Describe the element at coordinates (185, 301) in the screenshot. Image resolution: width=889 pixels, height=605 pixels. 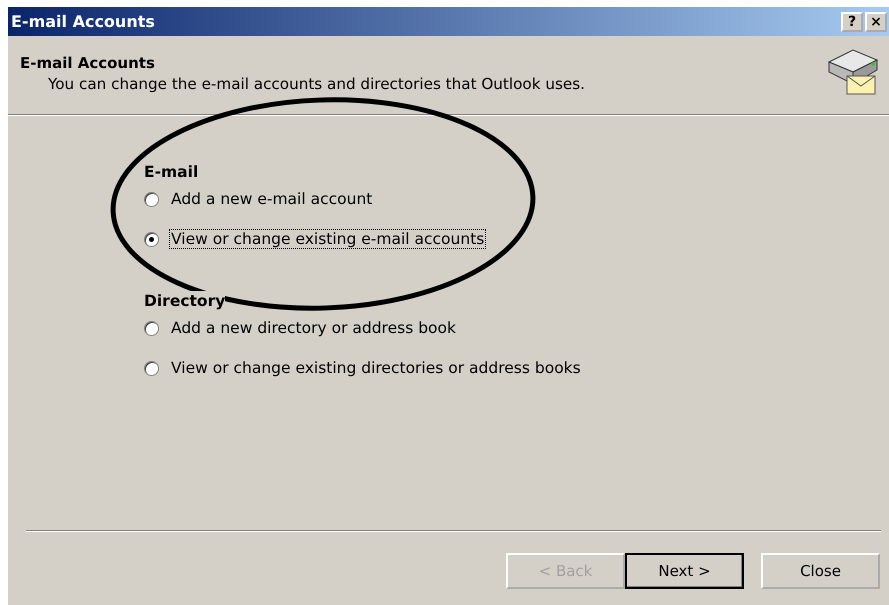
I see `group-heading: Directory` at that location.